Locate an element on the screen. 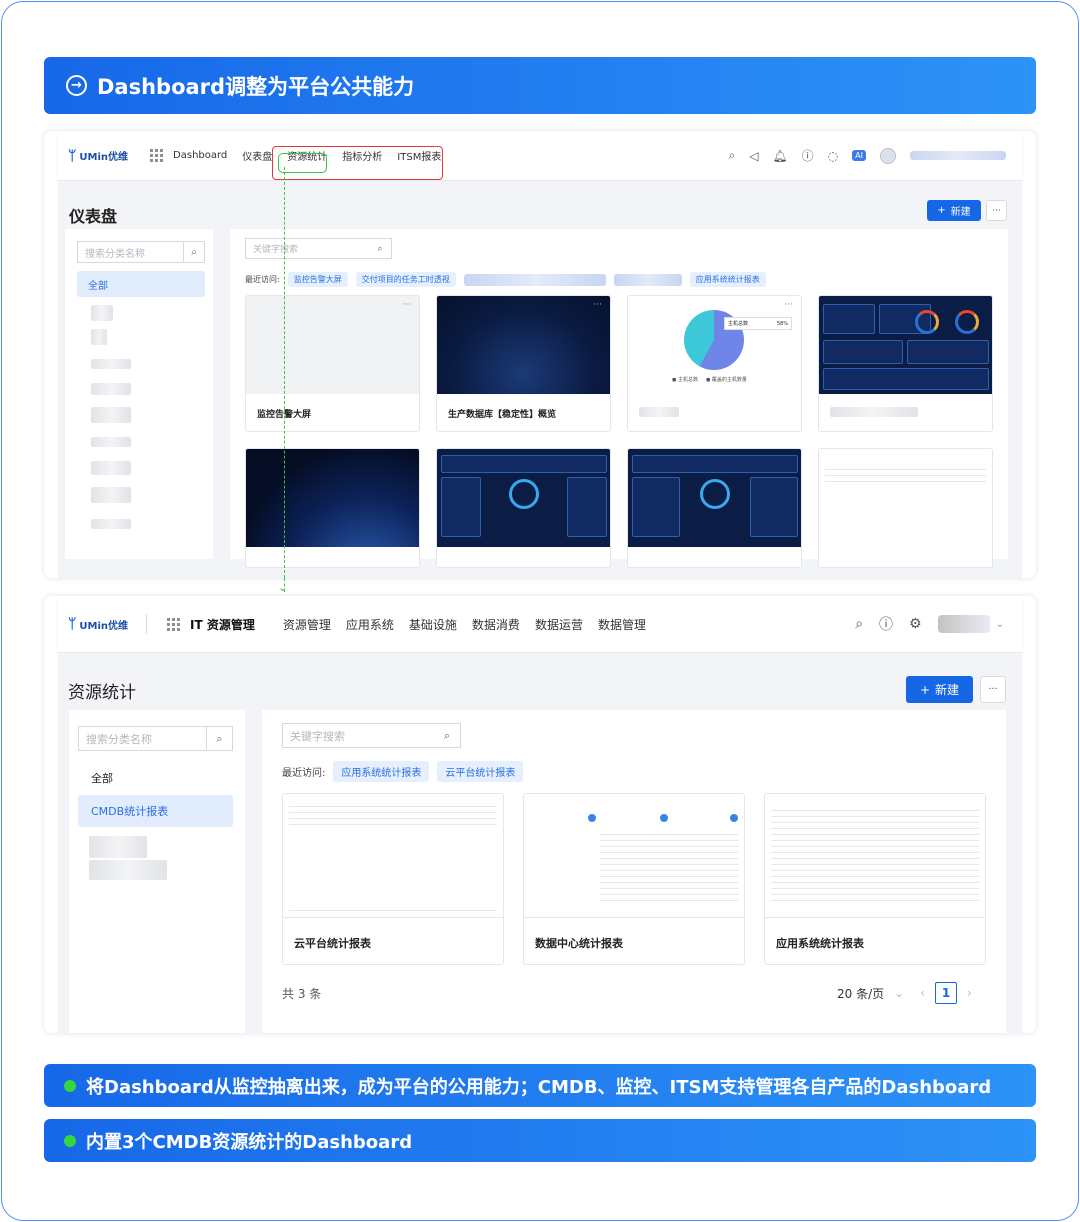 The height and width of the screenshot is (1222, 1080). dashboard-card: ··· 生产数据库【稳定性】概览 is located at coordinates (523, 363).